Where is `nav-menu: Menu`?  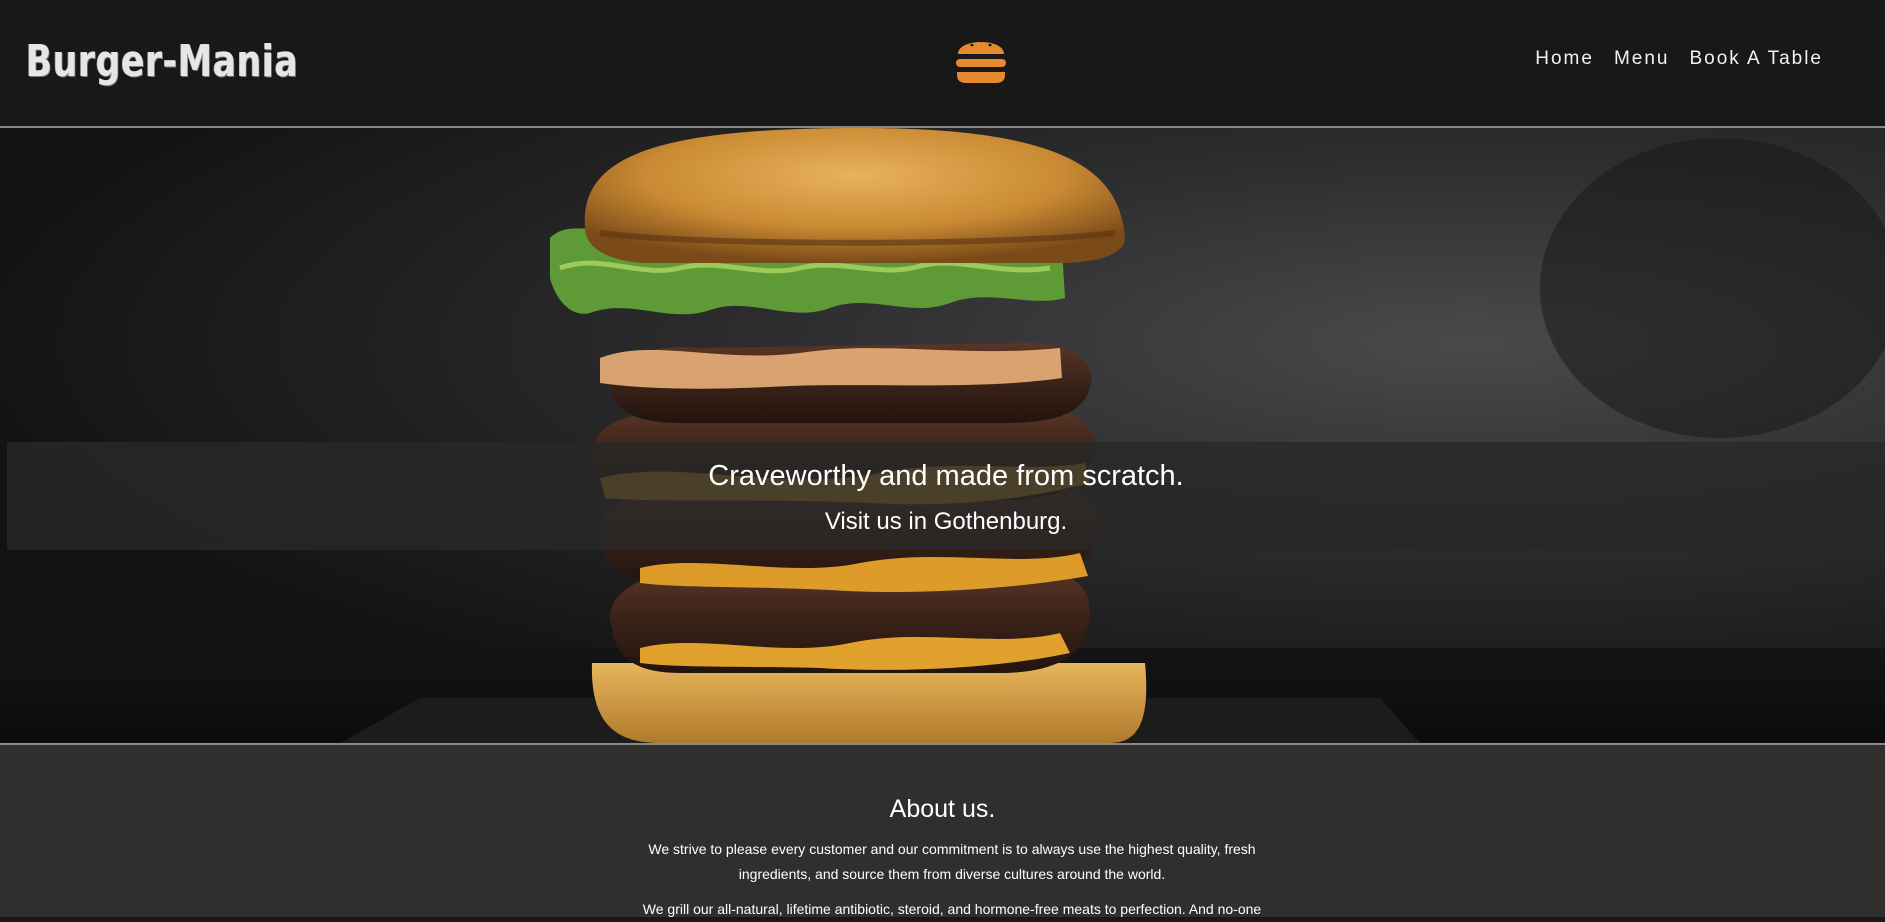
nav-menu: Menu is located at coordinates (1642, 59).